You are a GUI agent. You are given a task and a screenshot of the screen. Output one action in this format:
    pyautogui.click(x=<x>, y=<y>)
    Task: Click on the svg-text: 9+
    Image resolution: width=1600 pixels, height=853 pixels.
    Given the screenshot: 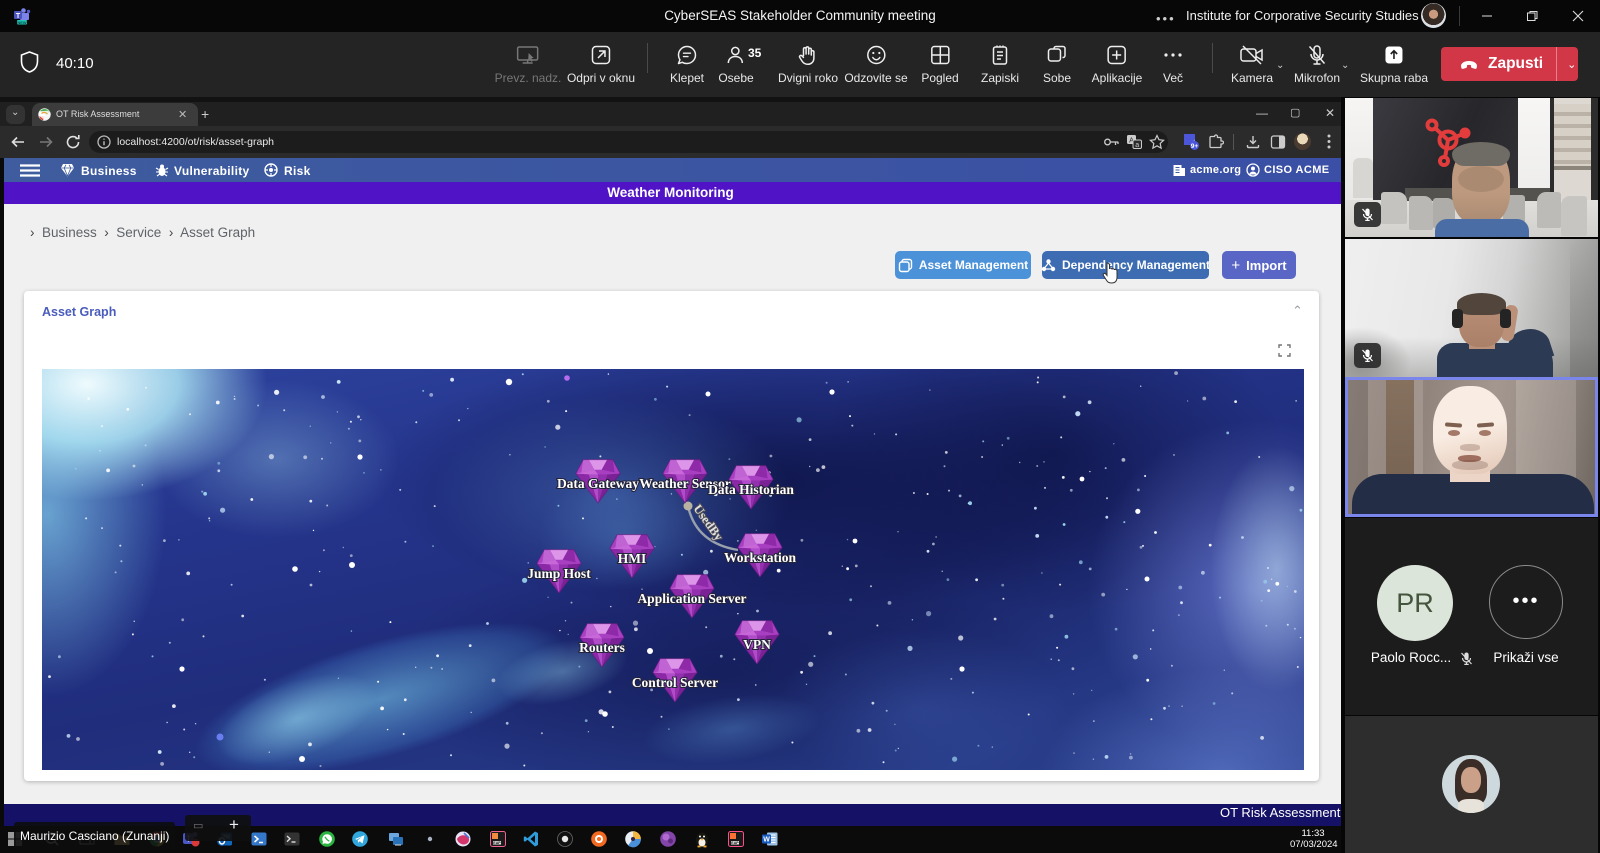 What is the action you would take?
    pyautogui.click(x=1195, y=146)
    